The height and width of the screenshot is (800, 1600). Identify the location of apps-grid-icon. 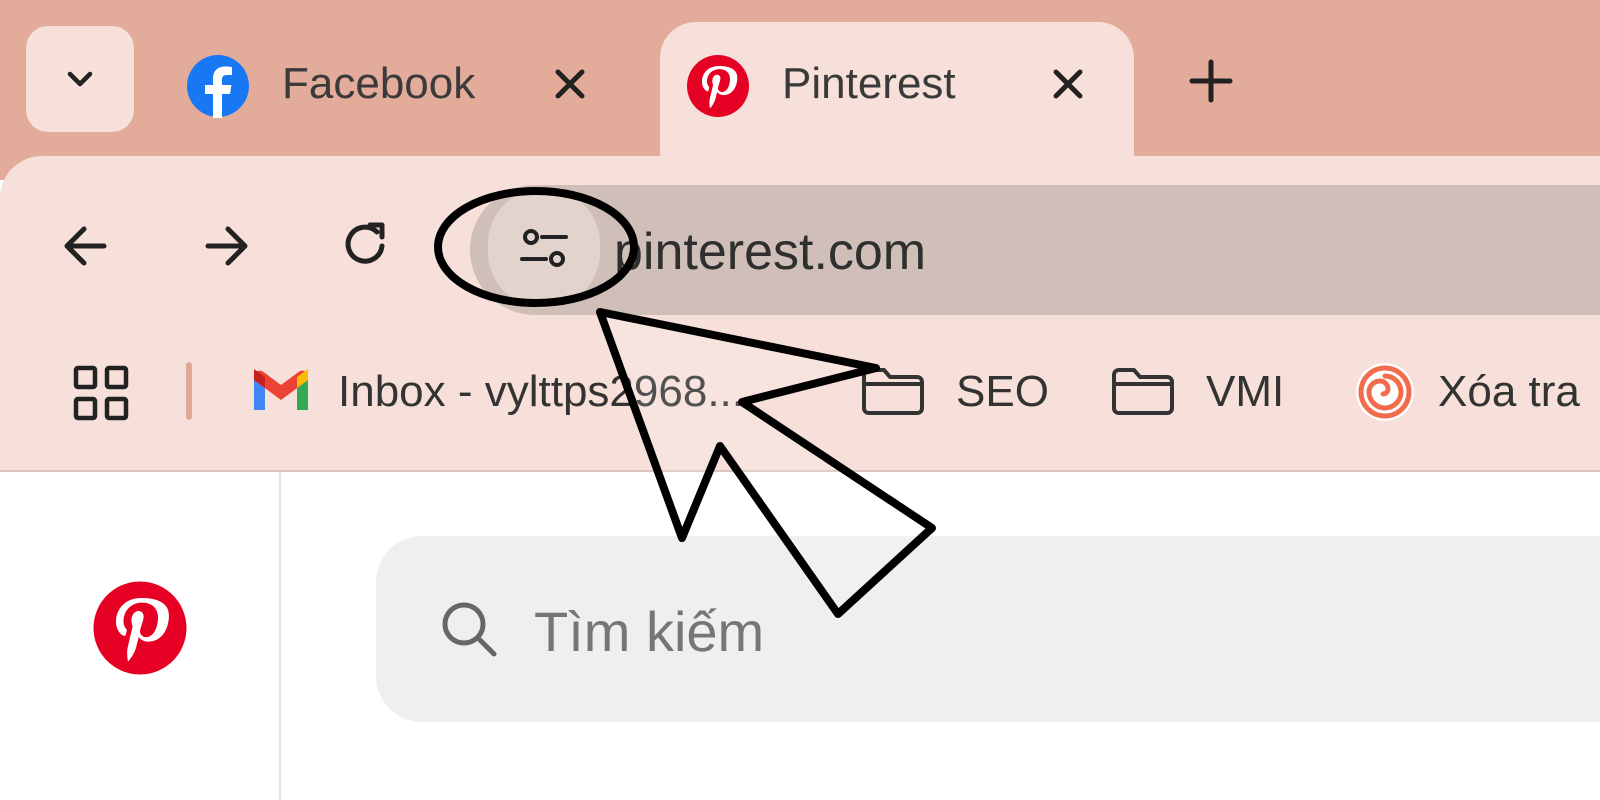
(101, 393).